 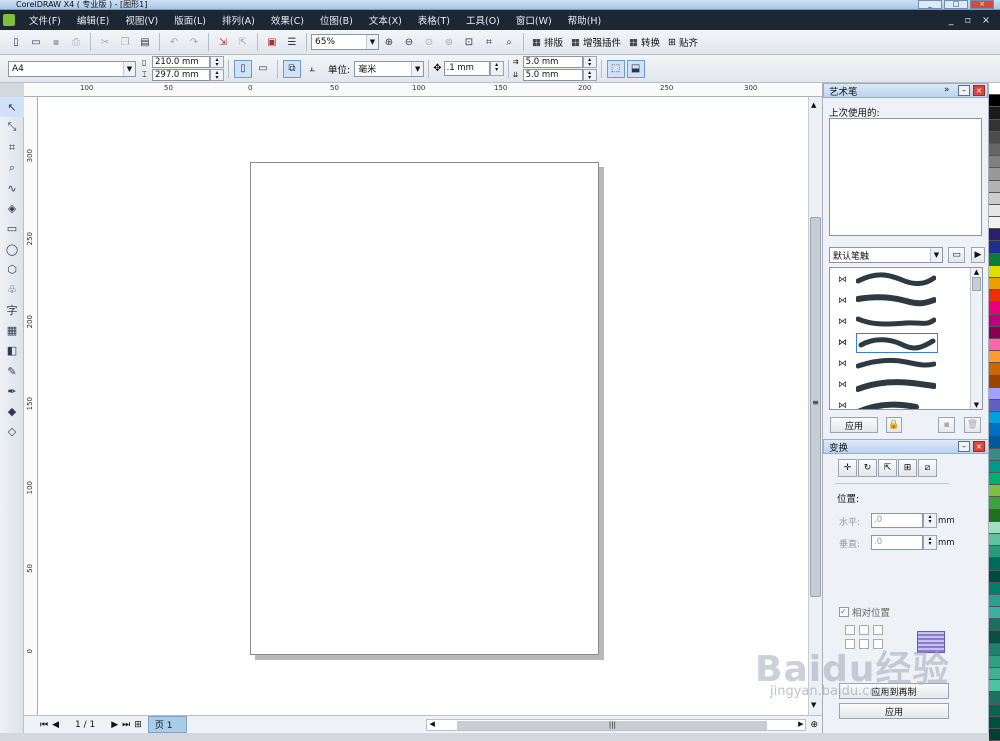 What do you see at coordinates (194, 42) in the screenshot?
I see `redo-icon: ↷` at bounding box center [194, 42].